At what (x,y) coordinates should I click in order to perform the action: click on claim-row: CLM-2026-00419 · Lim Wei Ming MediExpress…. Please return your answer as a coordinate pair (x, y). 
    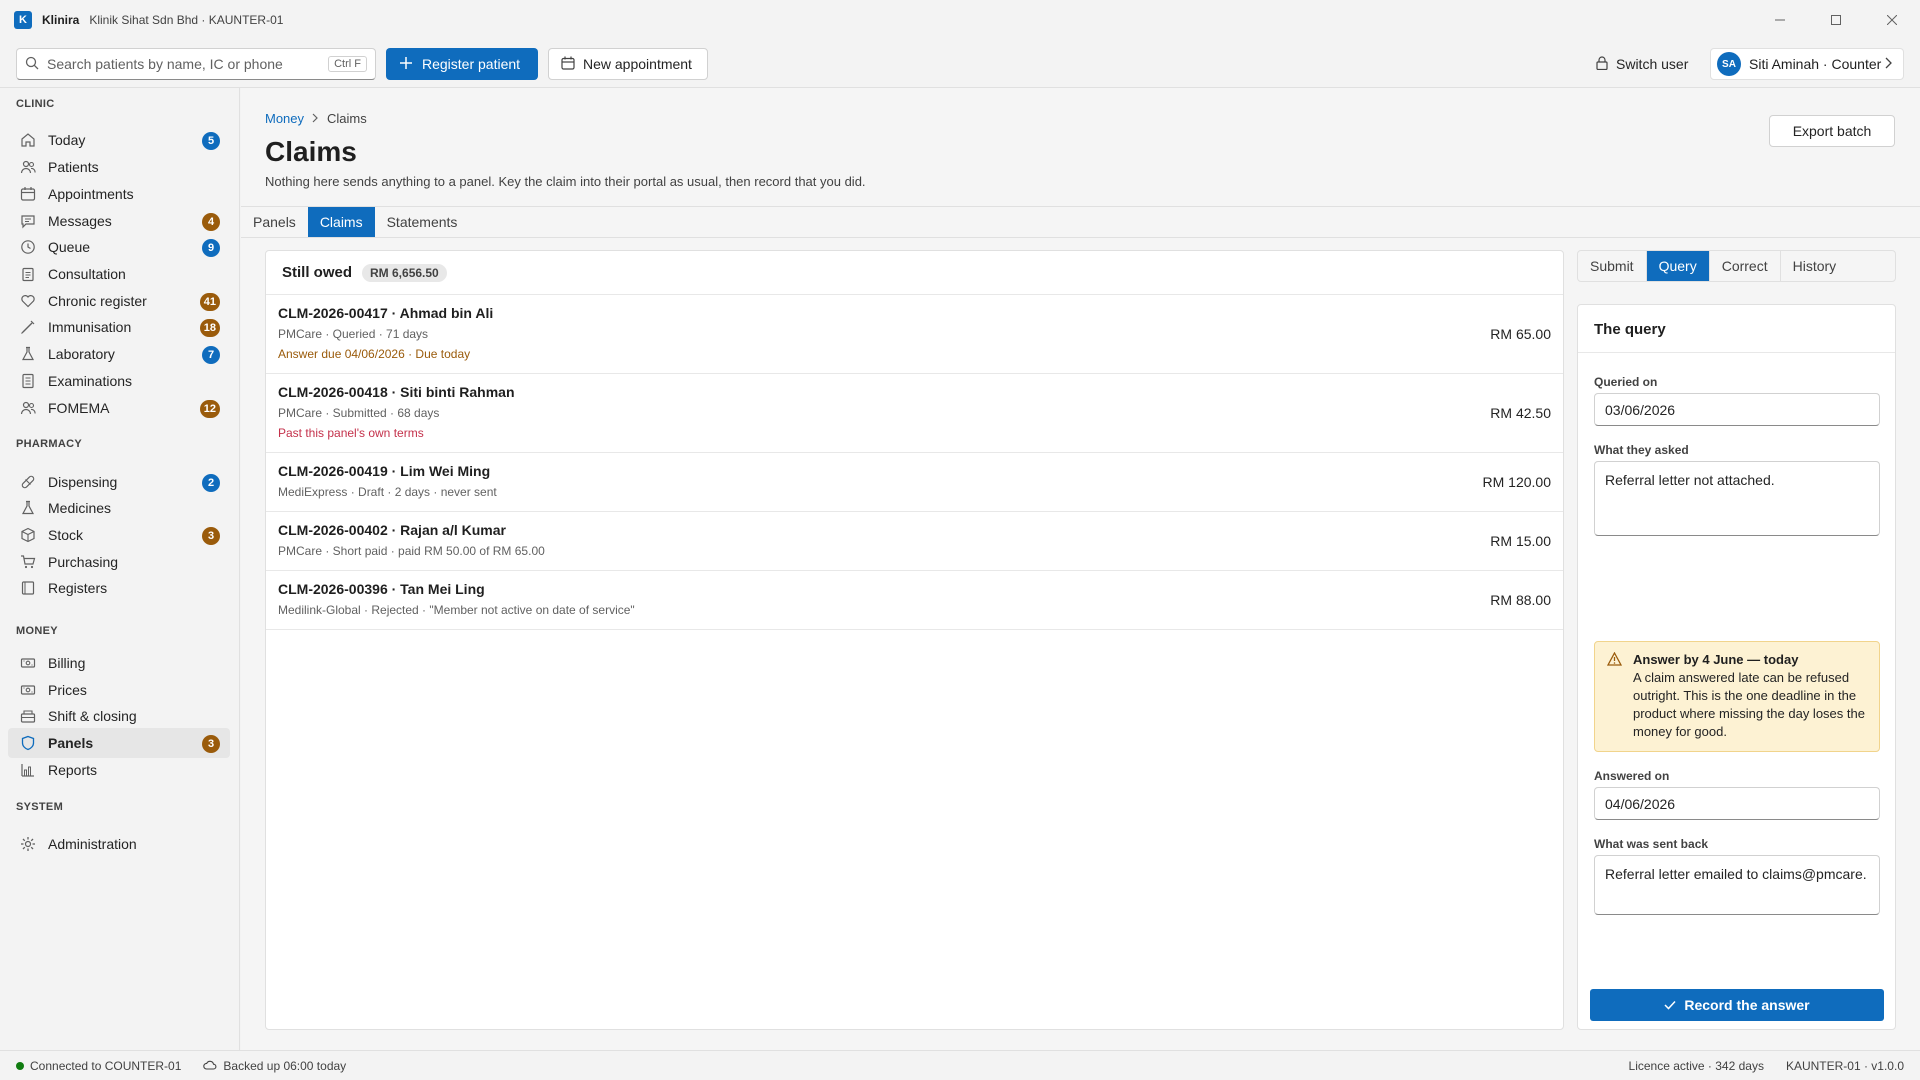
    Looking at the image, I should click on (914, 482).